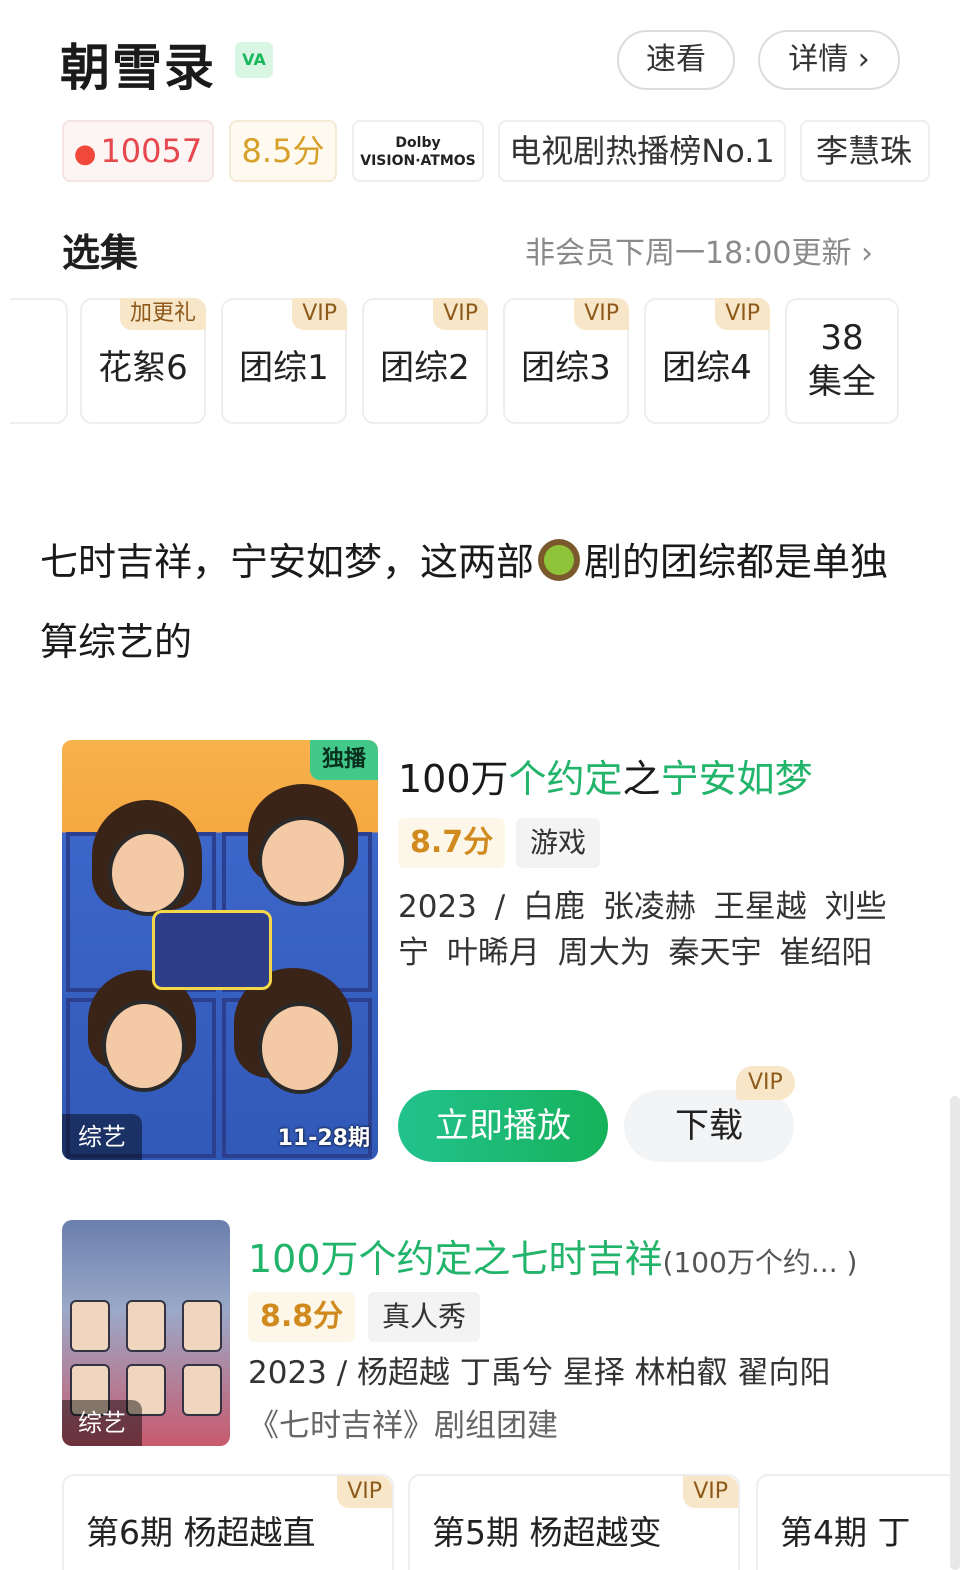  Describe the element at coordinates (151, 151) in the screenshot. I see `heat-value: 10057` at that location.